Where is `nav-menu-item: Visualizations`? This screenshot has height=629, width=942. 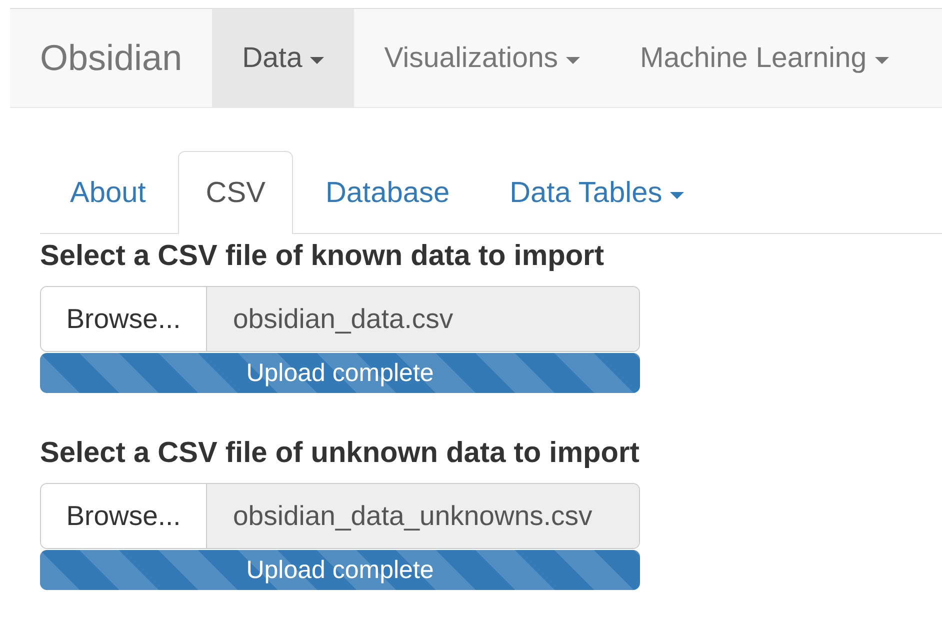
nav-menu-item: Visualizations is located at coordinates (482, 58).